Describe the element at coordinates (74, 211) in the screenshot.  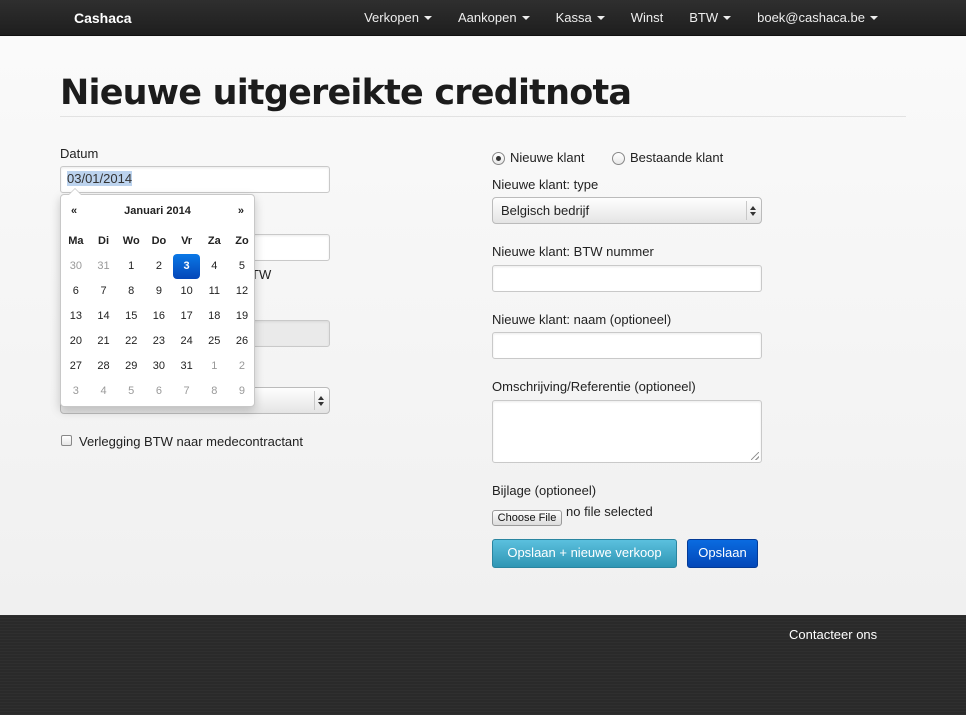
I see `prev-month-icon: «` at that location.